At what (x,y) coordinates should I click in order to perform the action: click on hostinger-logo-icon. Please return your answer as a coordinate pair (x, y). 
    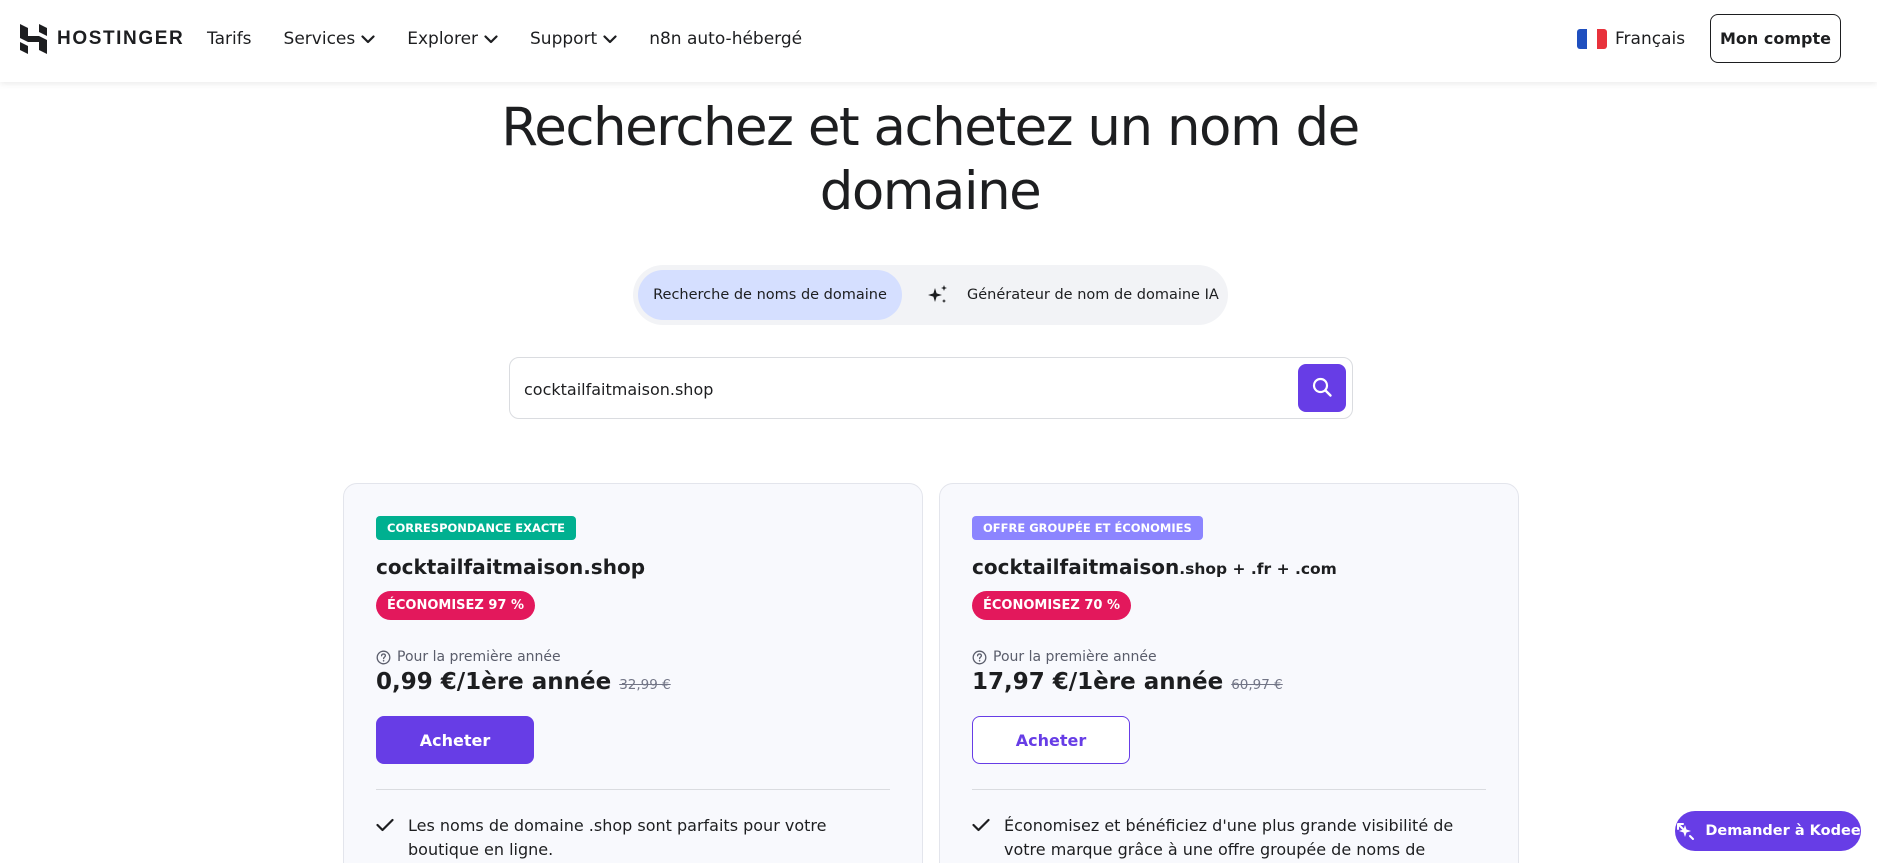
    Looking at the image, I should click on (33, 39).